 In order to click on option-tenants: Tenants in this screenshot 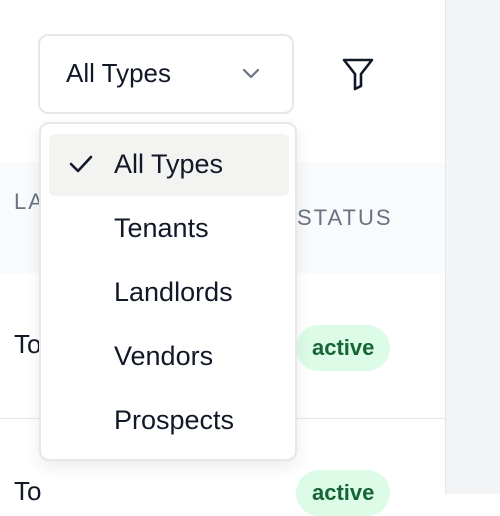, I will do `click(169, 229)`.